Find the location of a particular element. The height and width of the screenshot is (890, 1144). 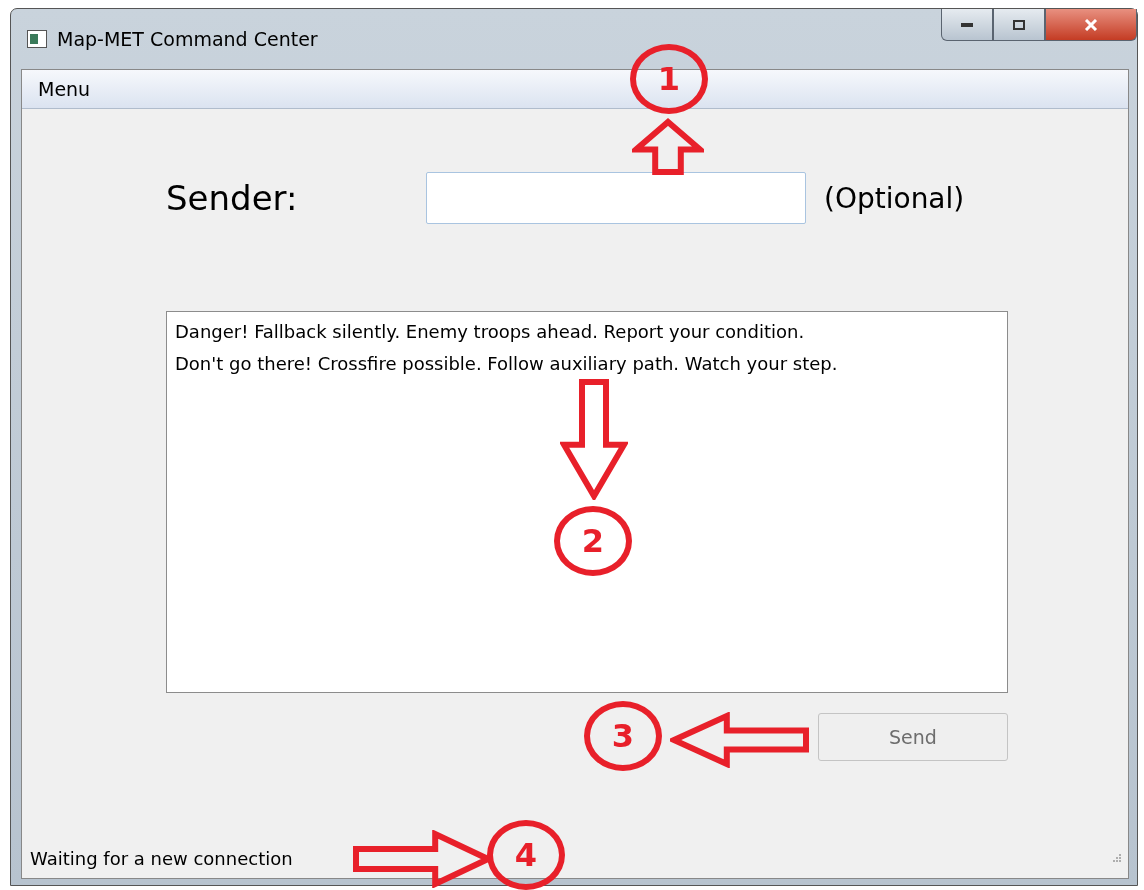

menu-item: Menu is located at coordinates (64, 89).